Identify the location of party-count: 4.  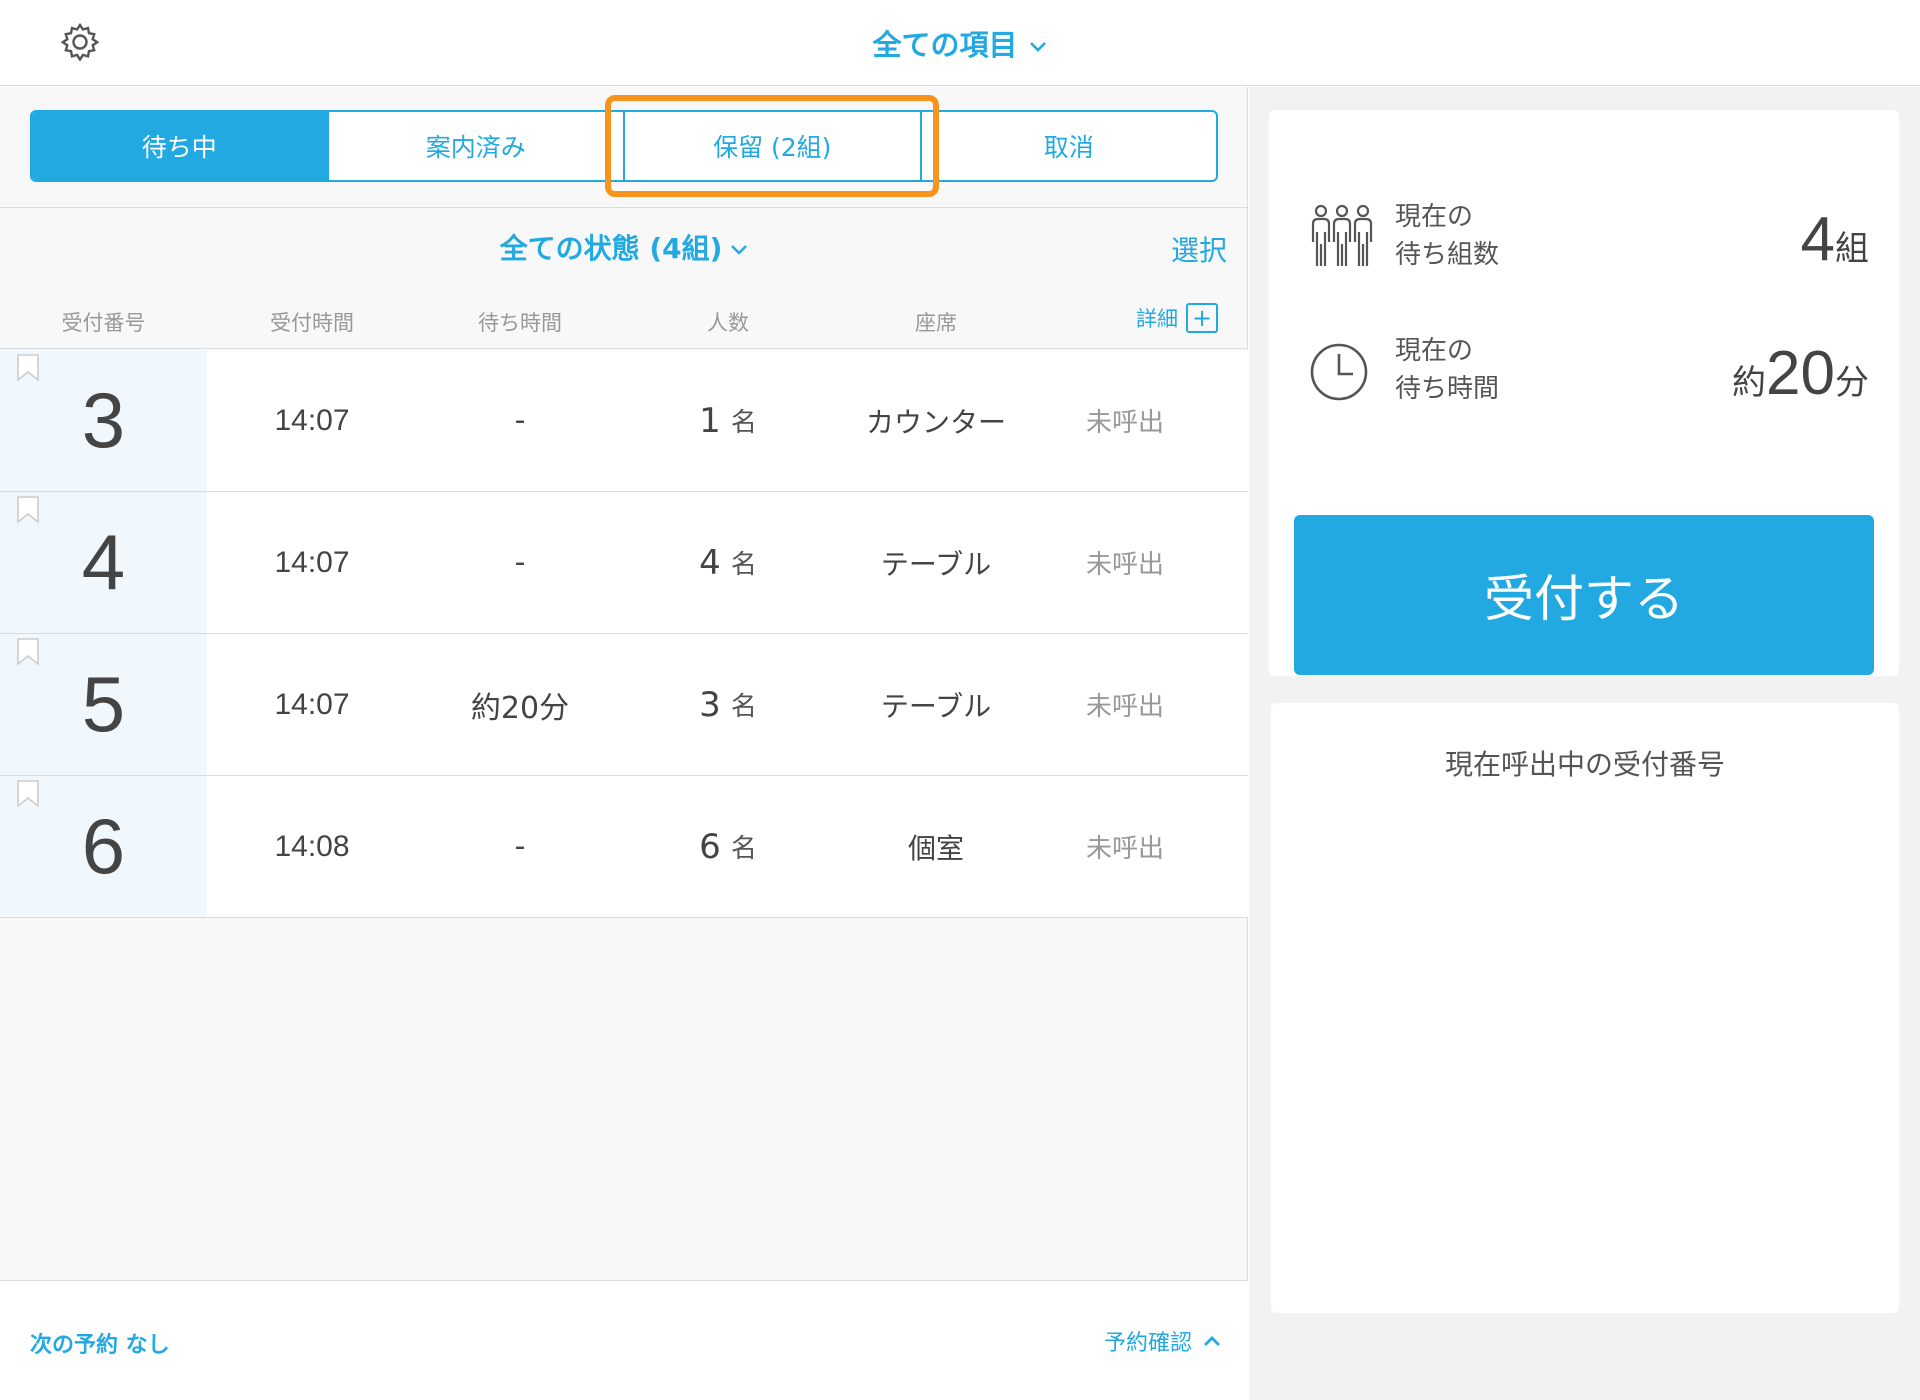
(710, 562).